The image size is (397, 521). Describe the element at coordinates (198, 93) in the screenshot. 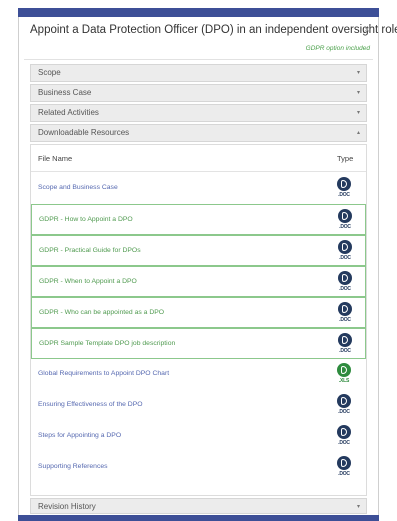

I see `section-business-case: Business Case ▾` at that location.